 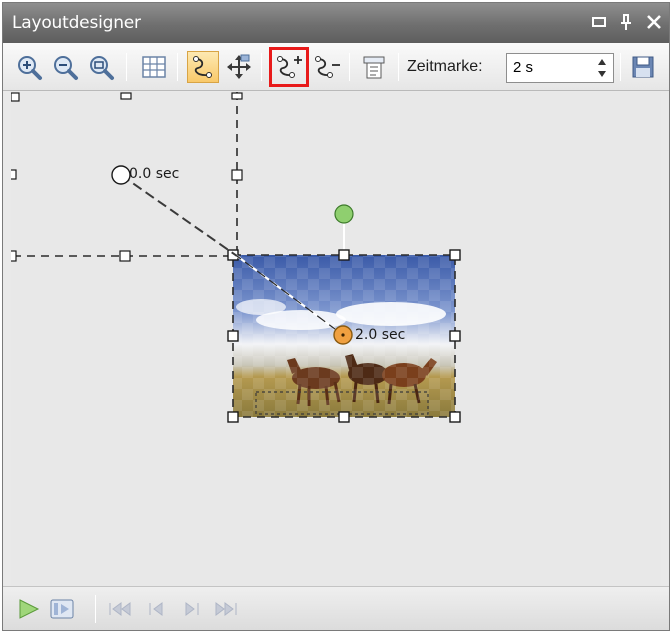 What do you see at coordinates (154, 67) in the screenshot?
I see `grid-icon` at bounding box center [154, 67].